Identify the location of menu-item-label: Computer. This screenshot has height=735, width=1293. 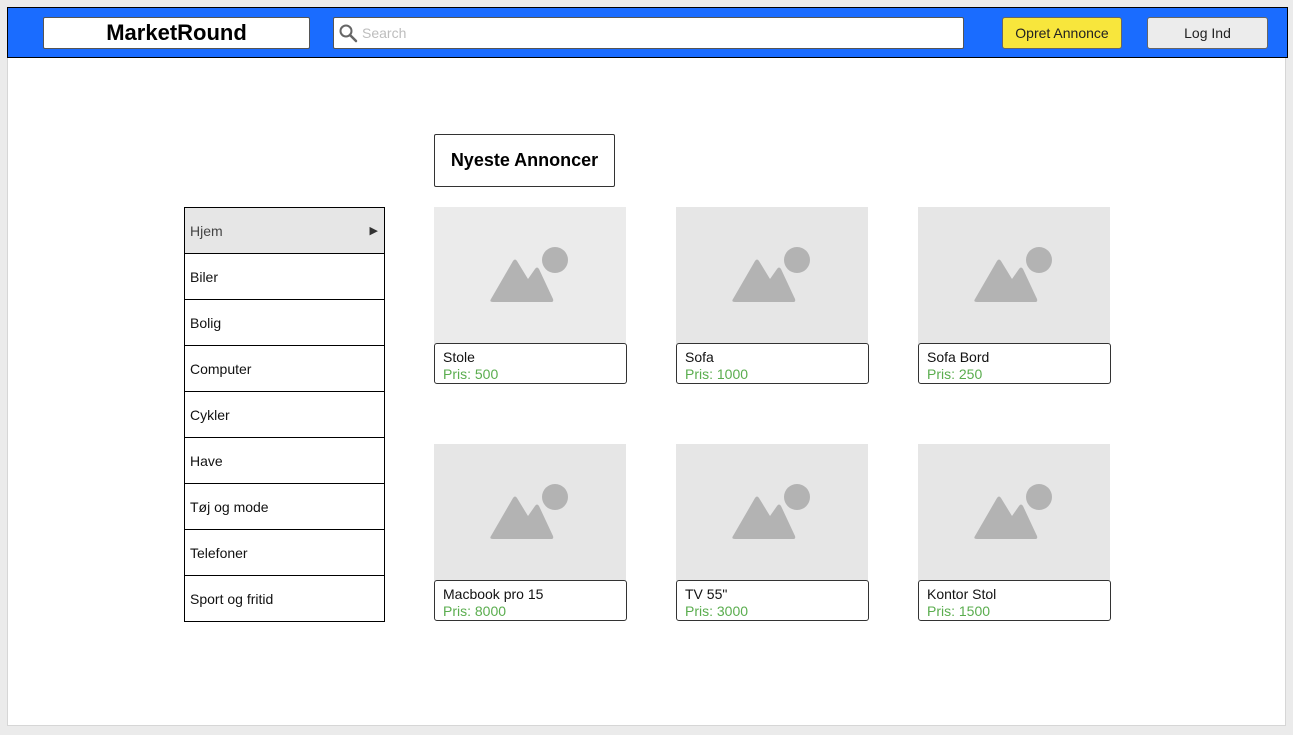
(221, 368).